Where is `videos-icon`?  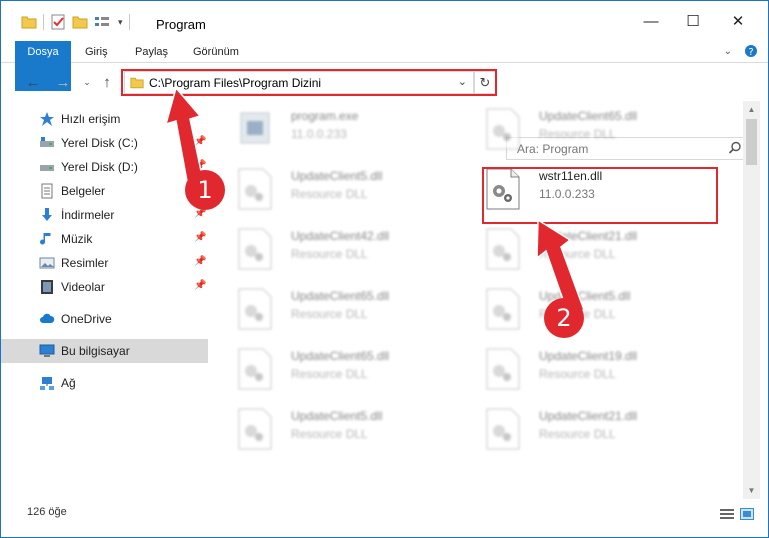 videos-icon is located at coordinates (47, 287).